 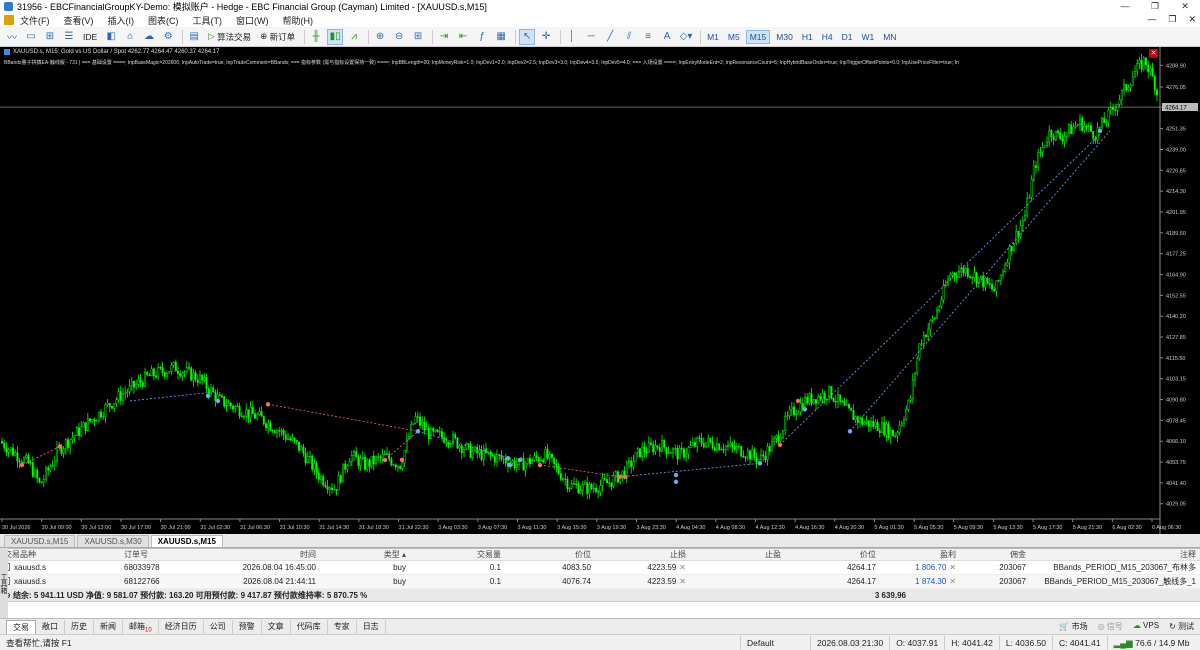 I want to click on timeframe-h1: H1, so click(x=807, y=37).